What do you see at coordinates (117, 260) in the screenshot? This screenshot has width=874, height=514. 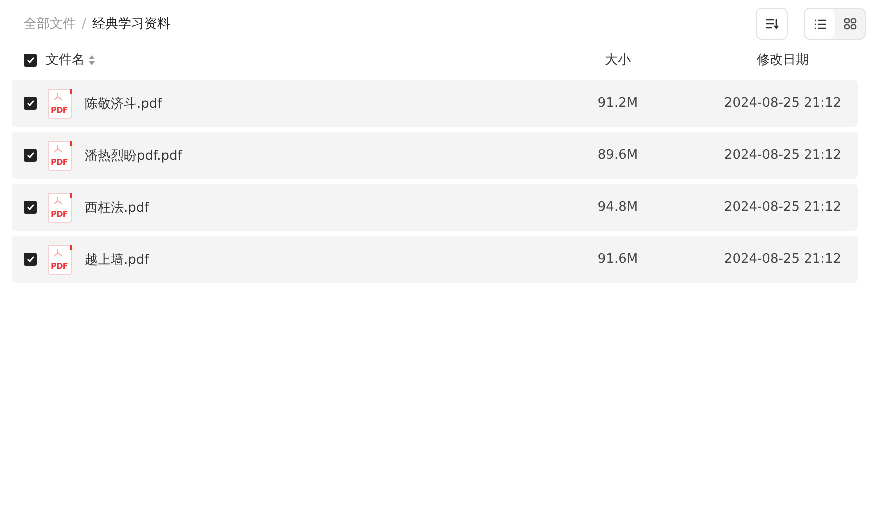 I see `file-name: 越上墙.pdf` at bounding box center [117, 260].